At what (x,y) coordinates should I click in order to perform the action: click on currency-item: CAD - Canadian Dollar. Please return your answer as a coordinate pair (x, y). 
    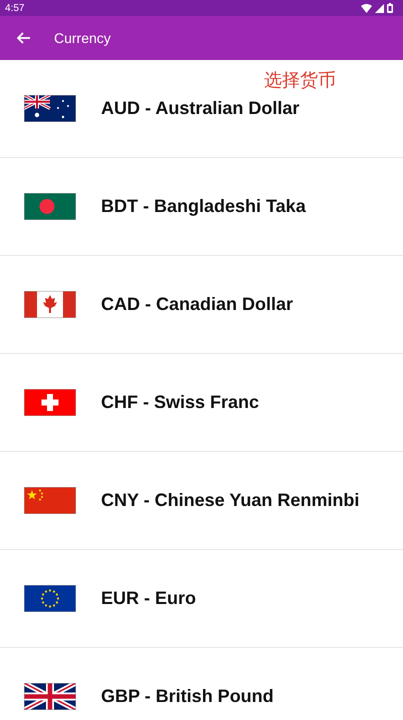
    Looking at the image, I should click on (201, 305).